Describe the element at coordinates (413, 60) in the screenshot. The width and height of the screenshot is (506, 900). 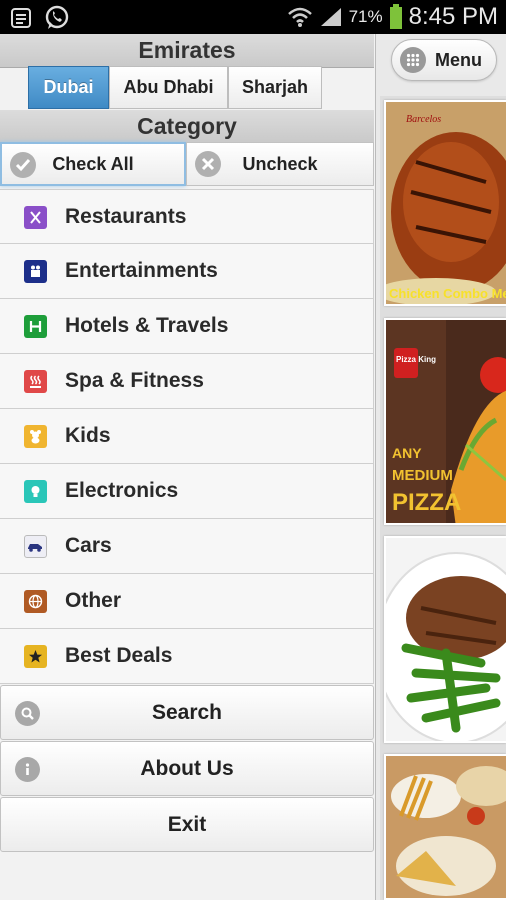
I see `grid-icon` at that location.